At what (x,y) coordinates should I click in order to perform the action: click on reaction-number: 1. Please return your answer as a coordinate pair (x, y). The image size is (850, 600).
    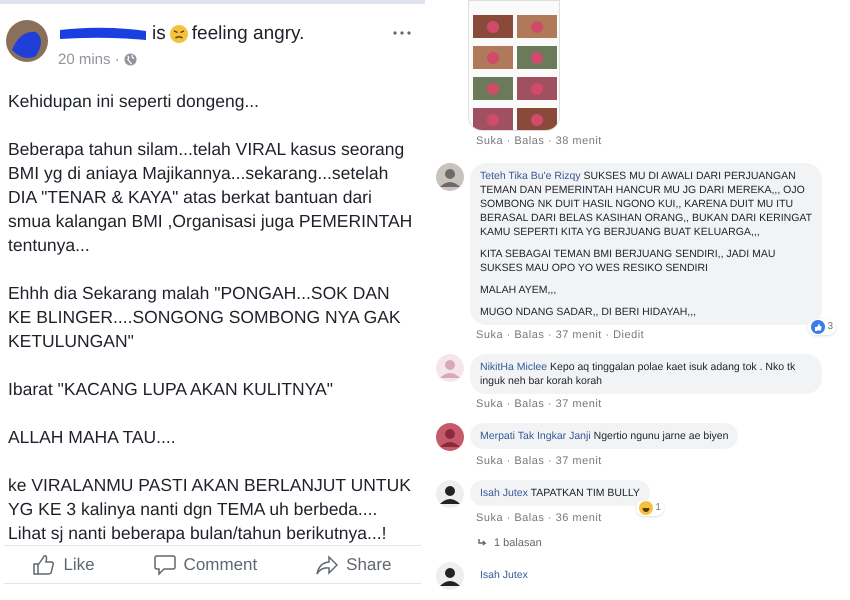
    Looking at the image, I should click on (658, 508).